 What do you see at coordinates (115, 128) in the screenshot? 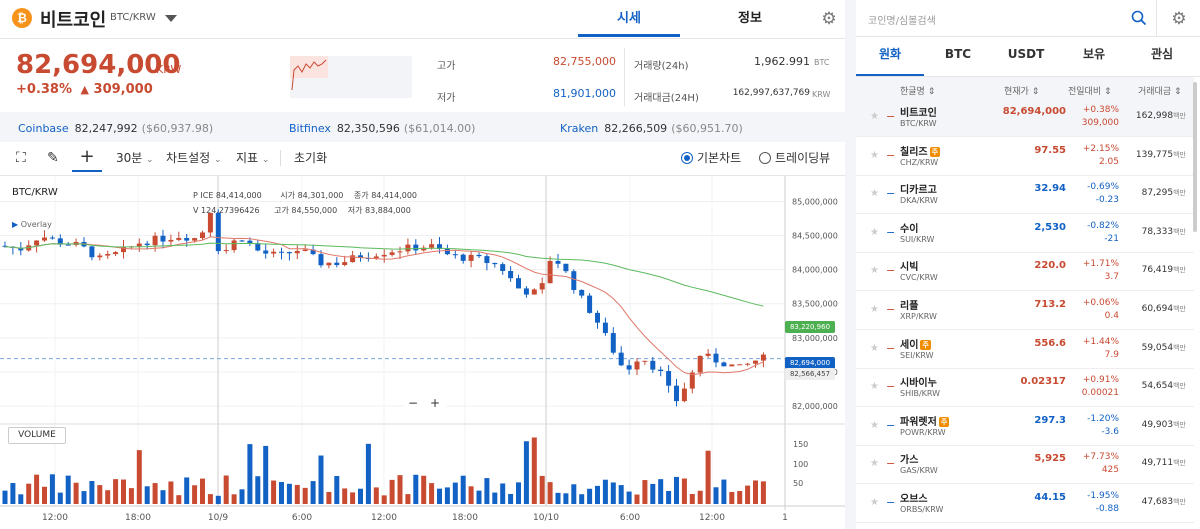
I see `exchange-coinbase: Coinbase 82,247,992 ($60,937.98)` at bounding box center [115, 128].